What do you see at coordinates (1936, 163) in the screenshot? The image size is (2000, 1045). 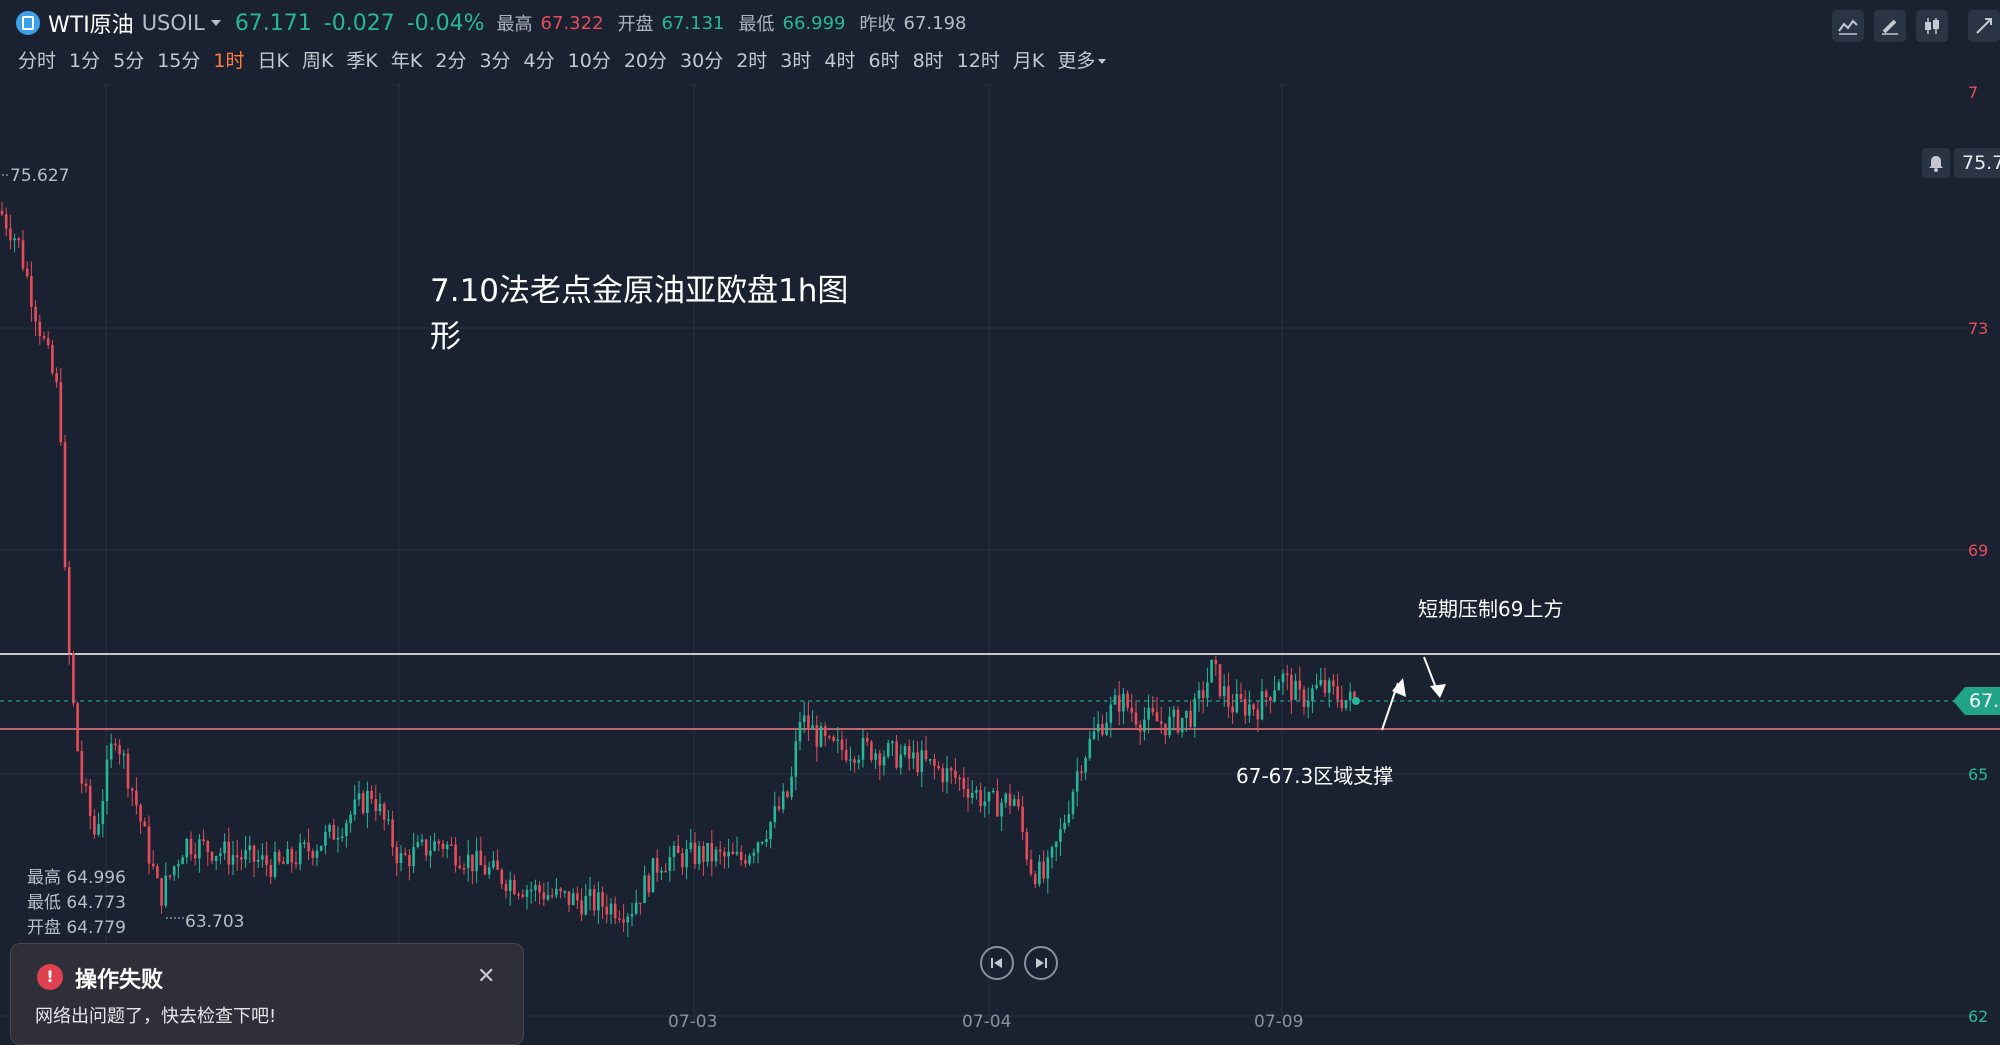 I see `bell-icon` at bounding box center [1936, 163].